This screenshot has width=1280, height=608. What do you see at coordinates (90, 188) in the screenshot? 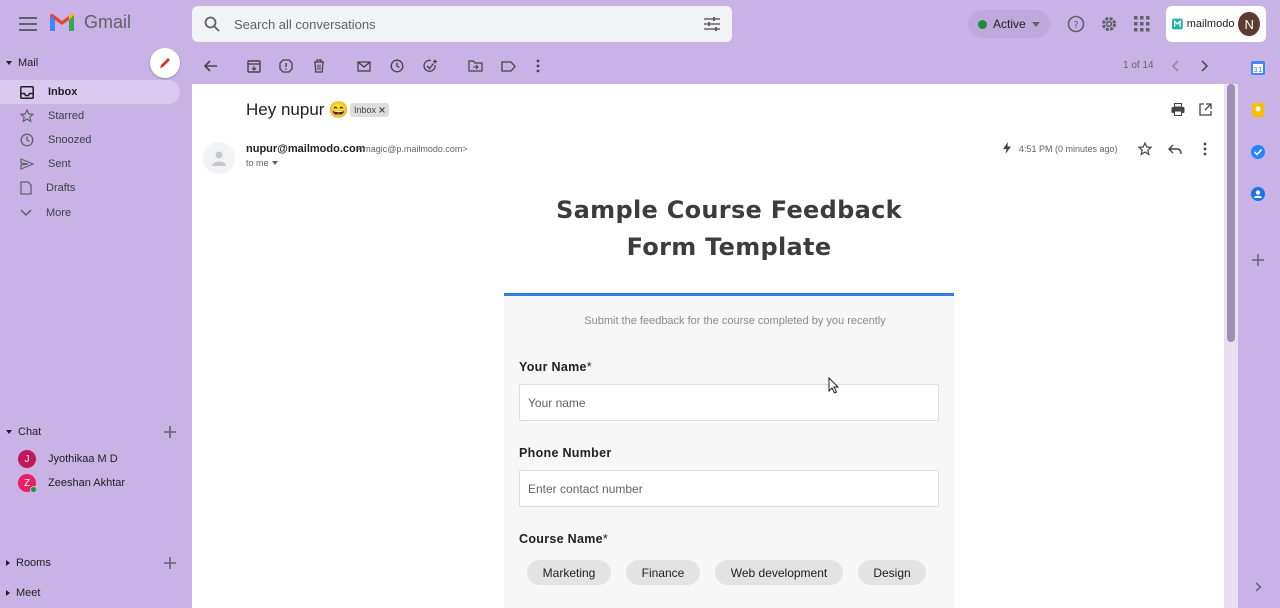
I see `sidebar-item-drafts: Drafts` at bounding box center [90, 188].